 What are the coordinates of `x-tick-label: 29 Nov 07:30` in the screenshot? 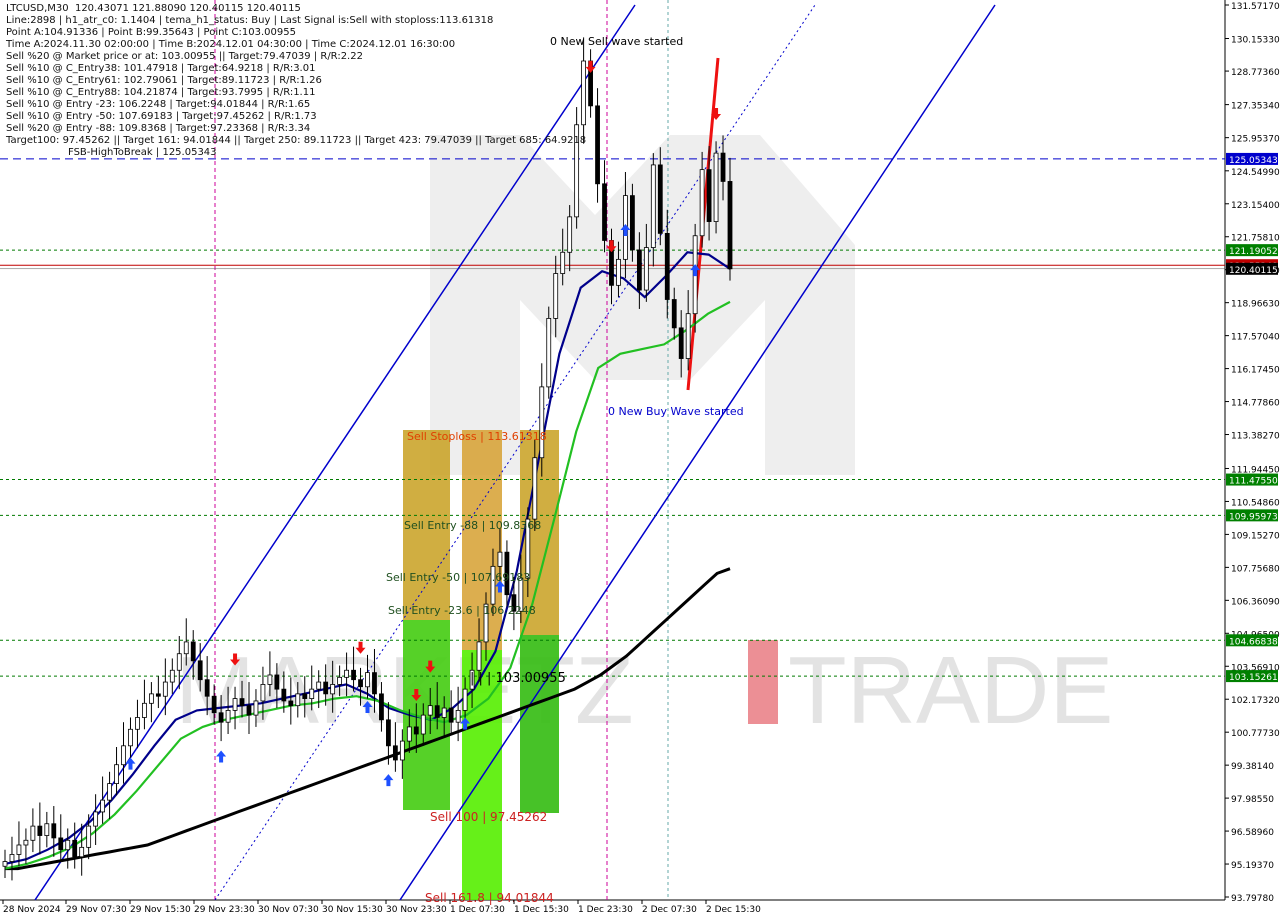 It's located at (96, 910).